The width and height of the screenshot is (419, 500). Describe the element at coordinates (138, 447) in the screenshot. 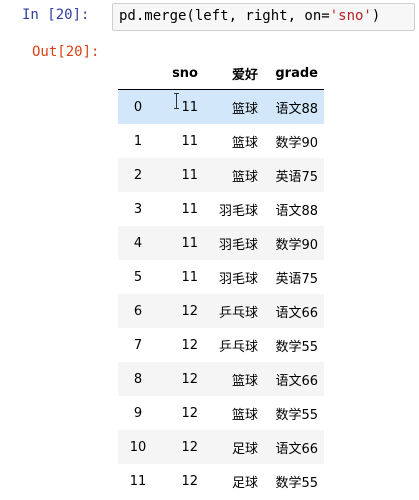

I see `row-index: 10` at that location.